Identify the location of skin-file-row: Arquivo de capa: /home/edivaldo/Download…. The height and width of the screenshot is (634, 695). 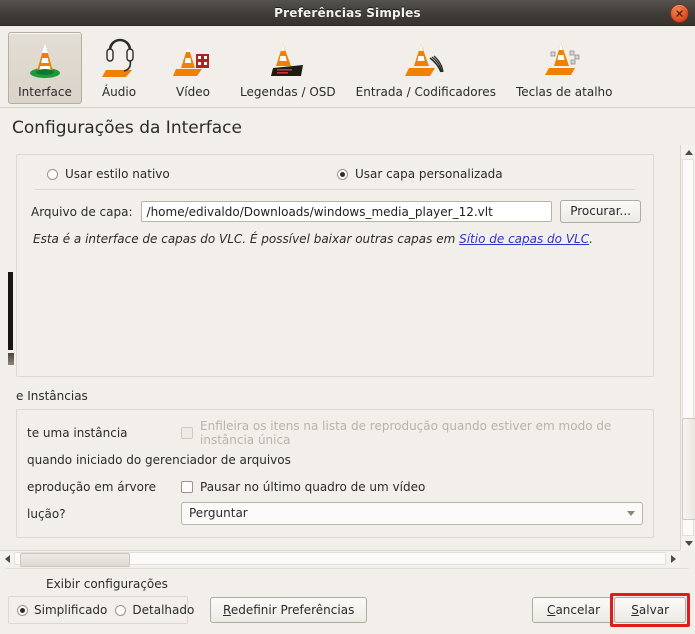
(335, 211).